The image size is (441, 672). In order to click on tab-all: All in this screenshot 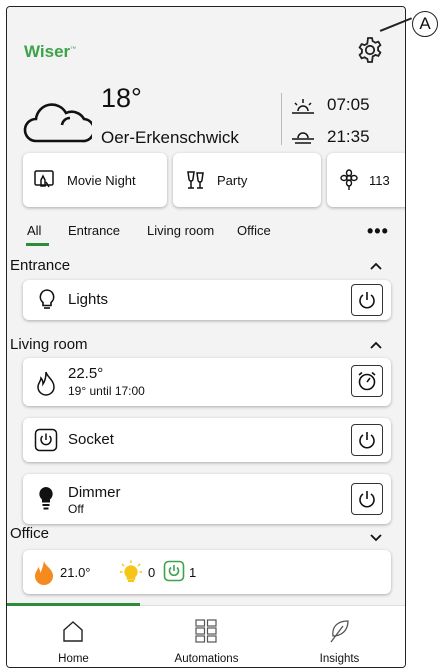, I will do `click(34, 230)`.